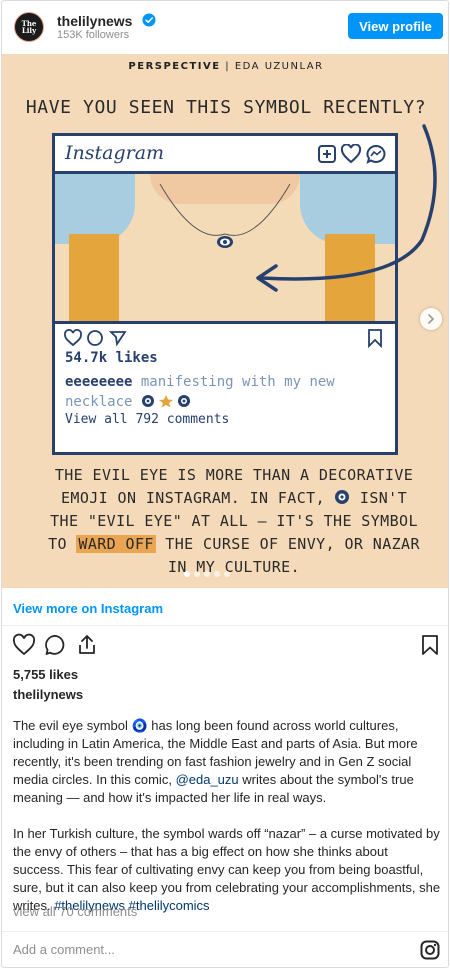 The image size is (450, 968). I want to click on comic-instagram-logo: Instagram, so click(115, 153).